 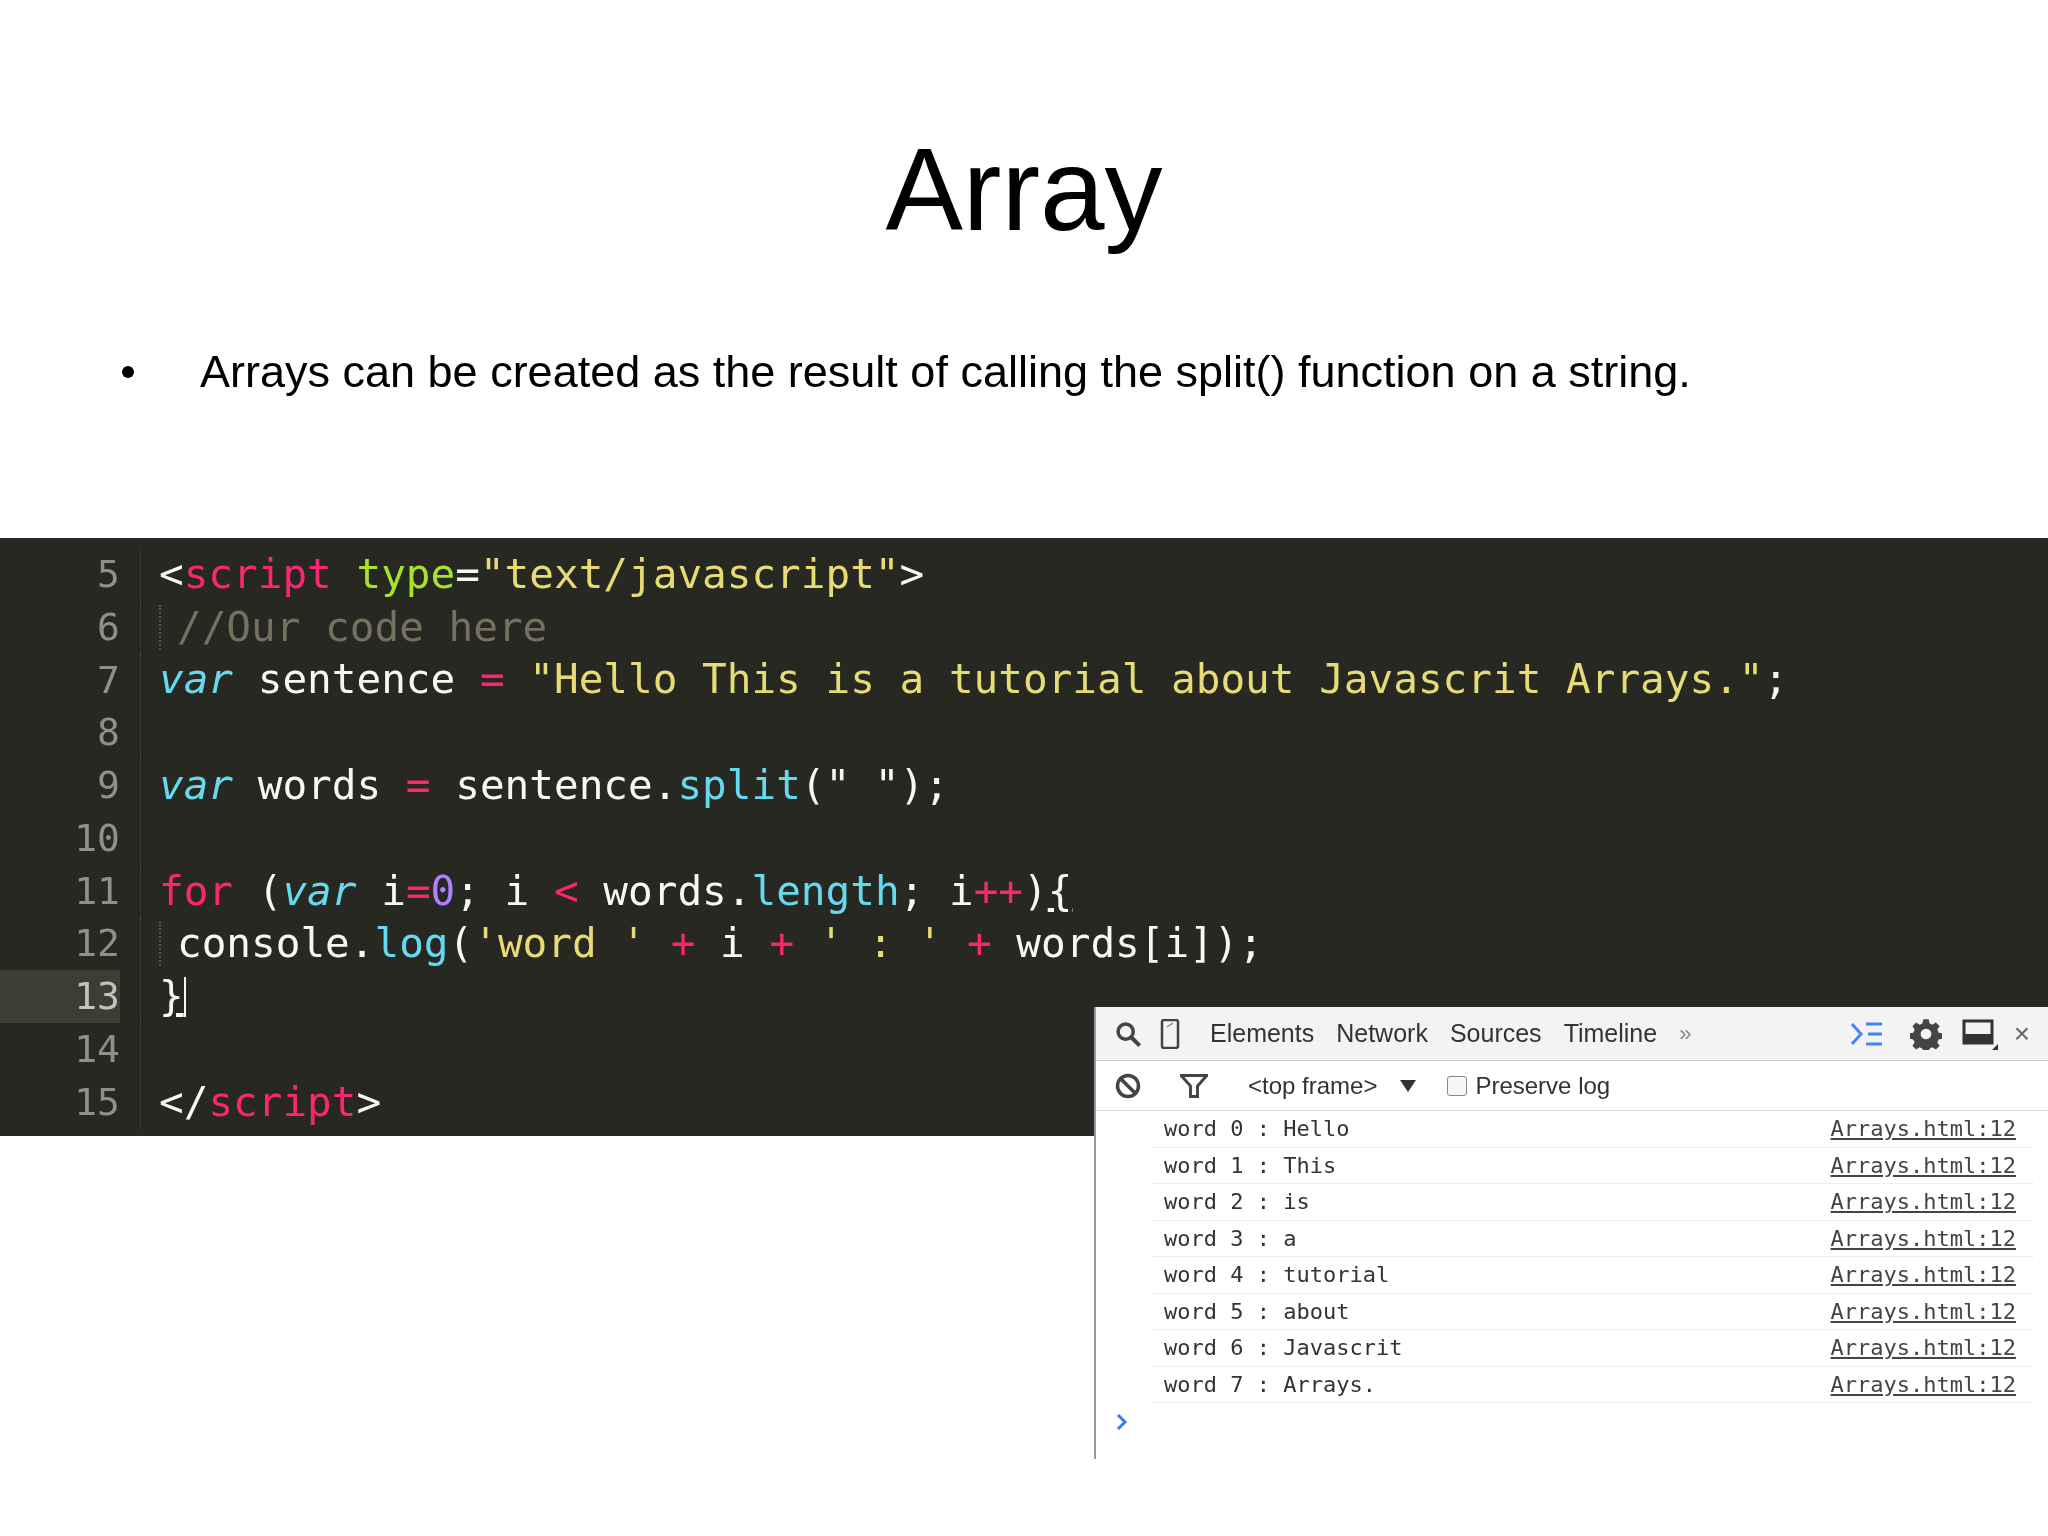 I want to click on code-line: var words = sentence.split(" ");, so click(x=554, y=786).